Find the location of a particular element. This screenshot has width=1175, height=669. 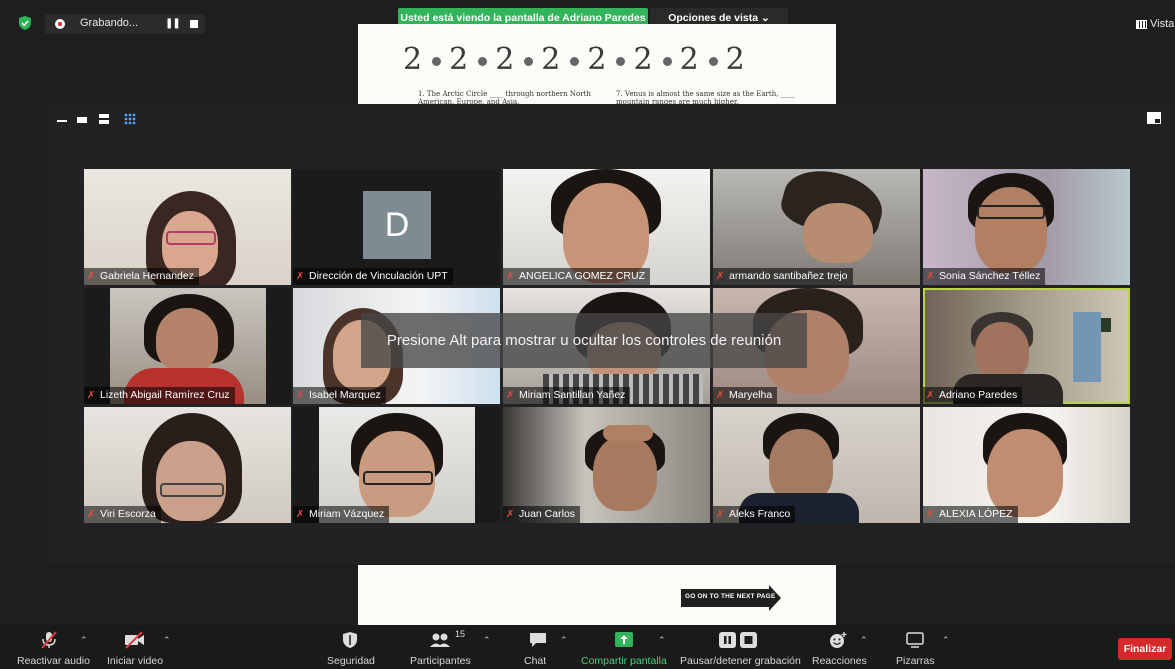

participant-name: Maryelha is located at coordinates (751, 395).